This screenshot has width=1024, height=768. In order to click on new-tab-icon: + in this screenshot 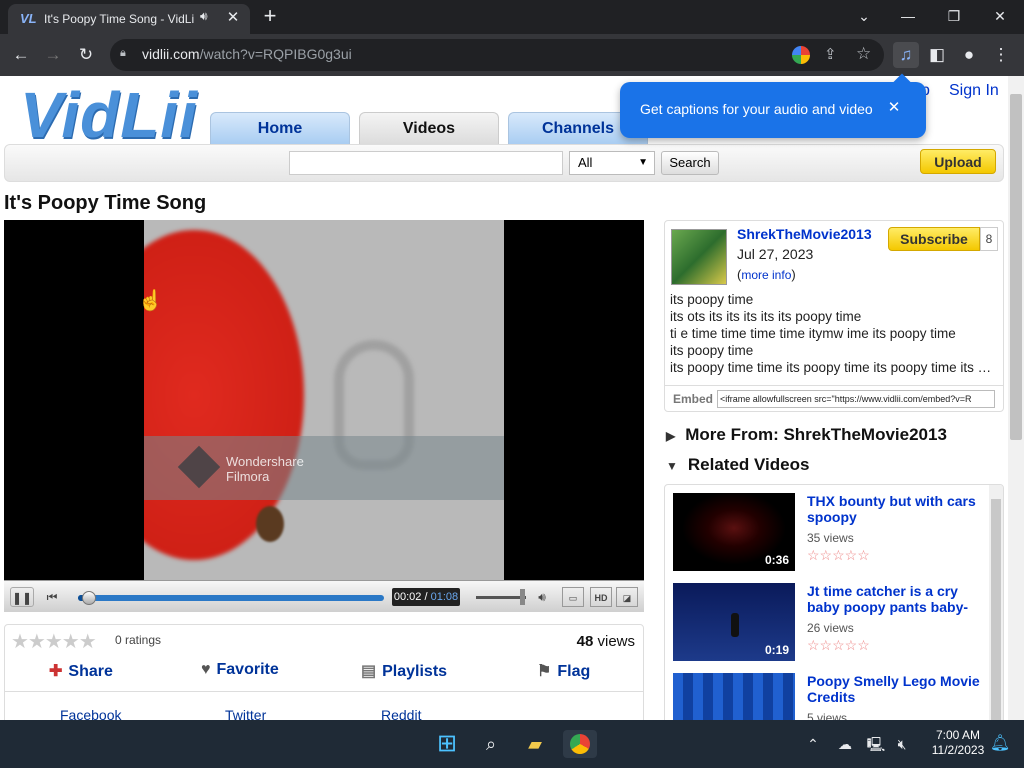, I will do `click(270, 17)`.